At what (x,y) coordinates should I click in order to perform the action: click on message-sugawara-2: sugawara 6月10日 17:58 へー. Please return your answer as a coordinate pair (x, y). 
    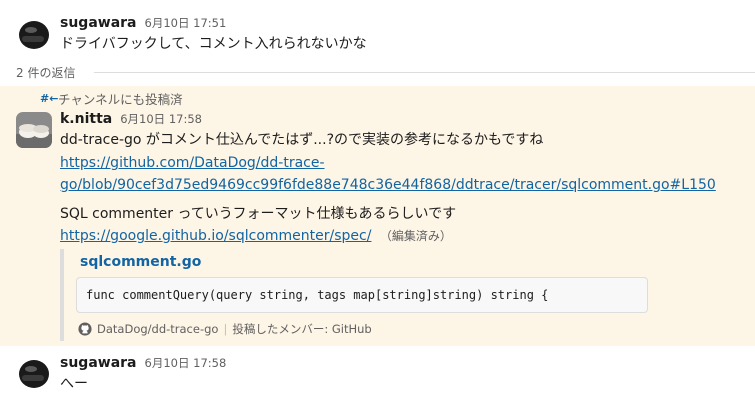
    Looking at the image, I should click on (377, 376).